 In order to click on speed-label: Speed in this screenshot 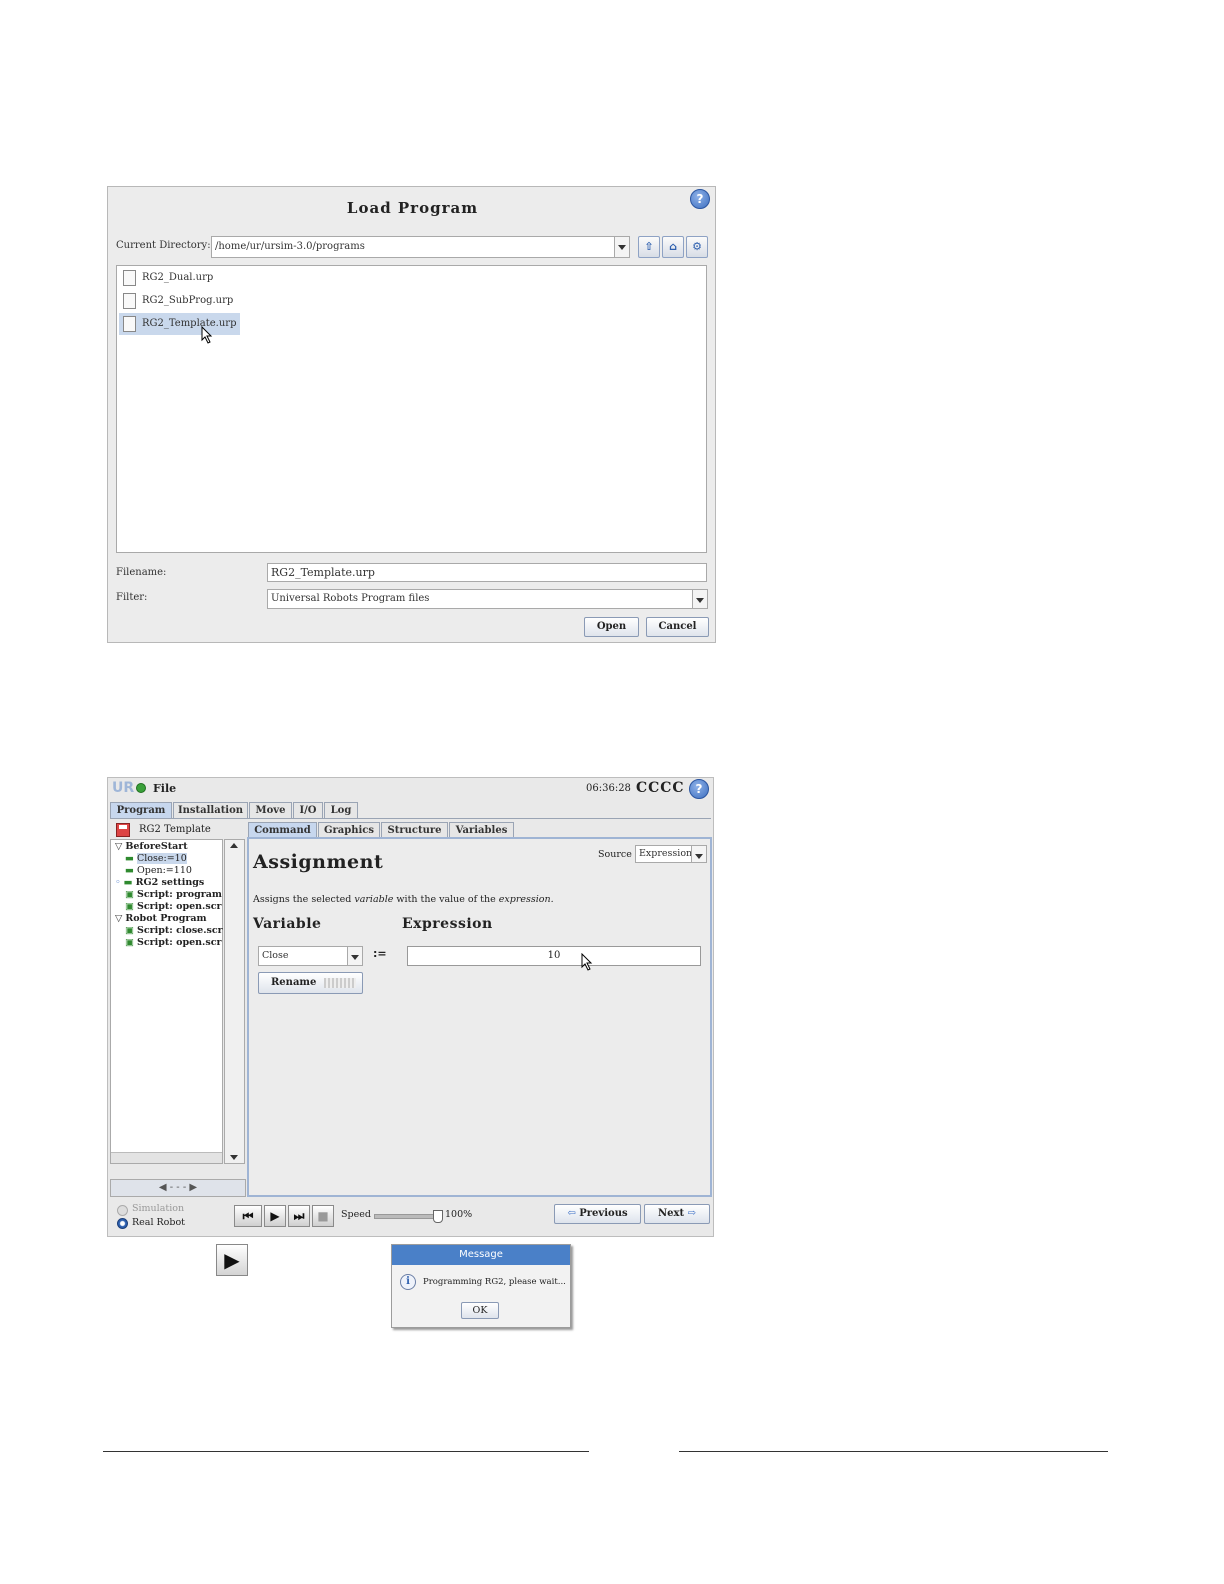, I will do `click(356, 1214)`.